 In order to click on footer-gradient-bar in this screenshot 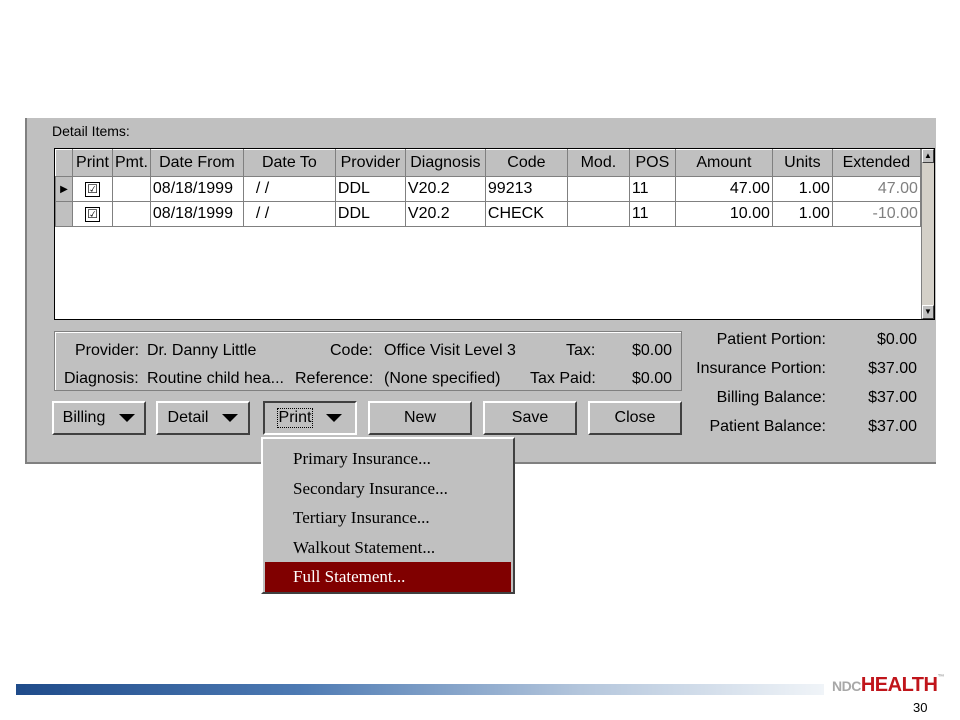, I will do `click(420, 689)`.